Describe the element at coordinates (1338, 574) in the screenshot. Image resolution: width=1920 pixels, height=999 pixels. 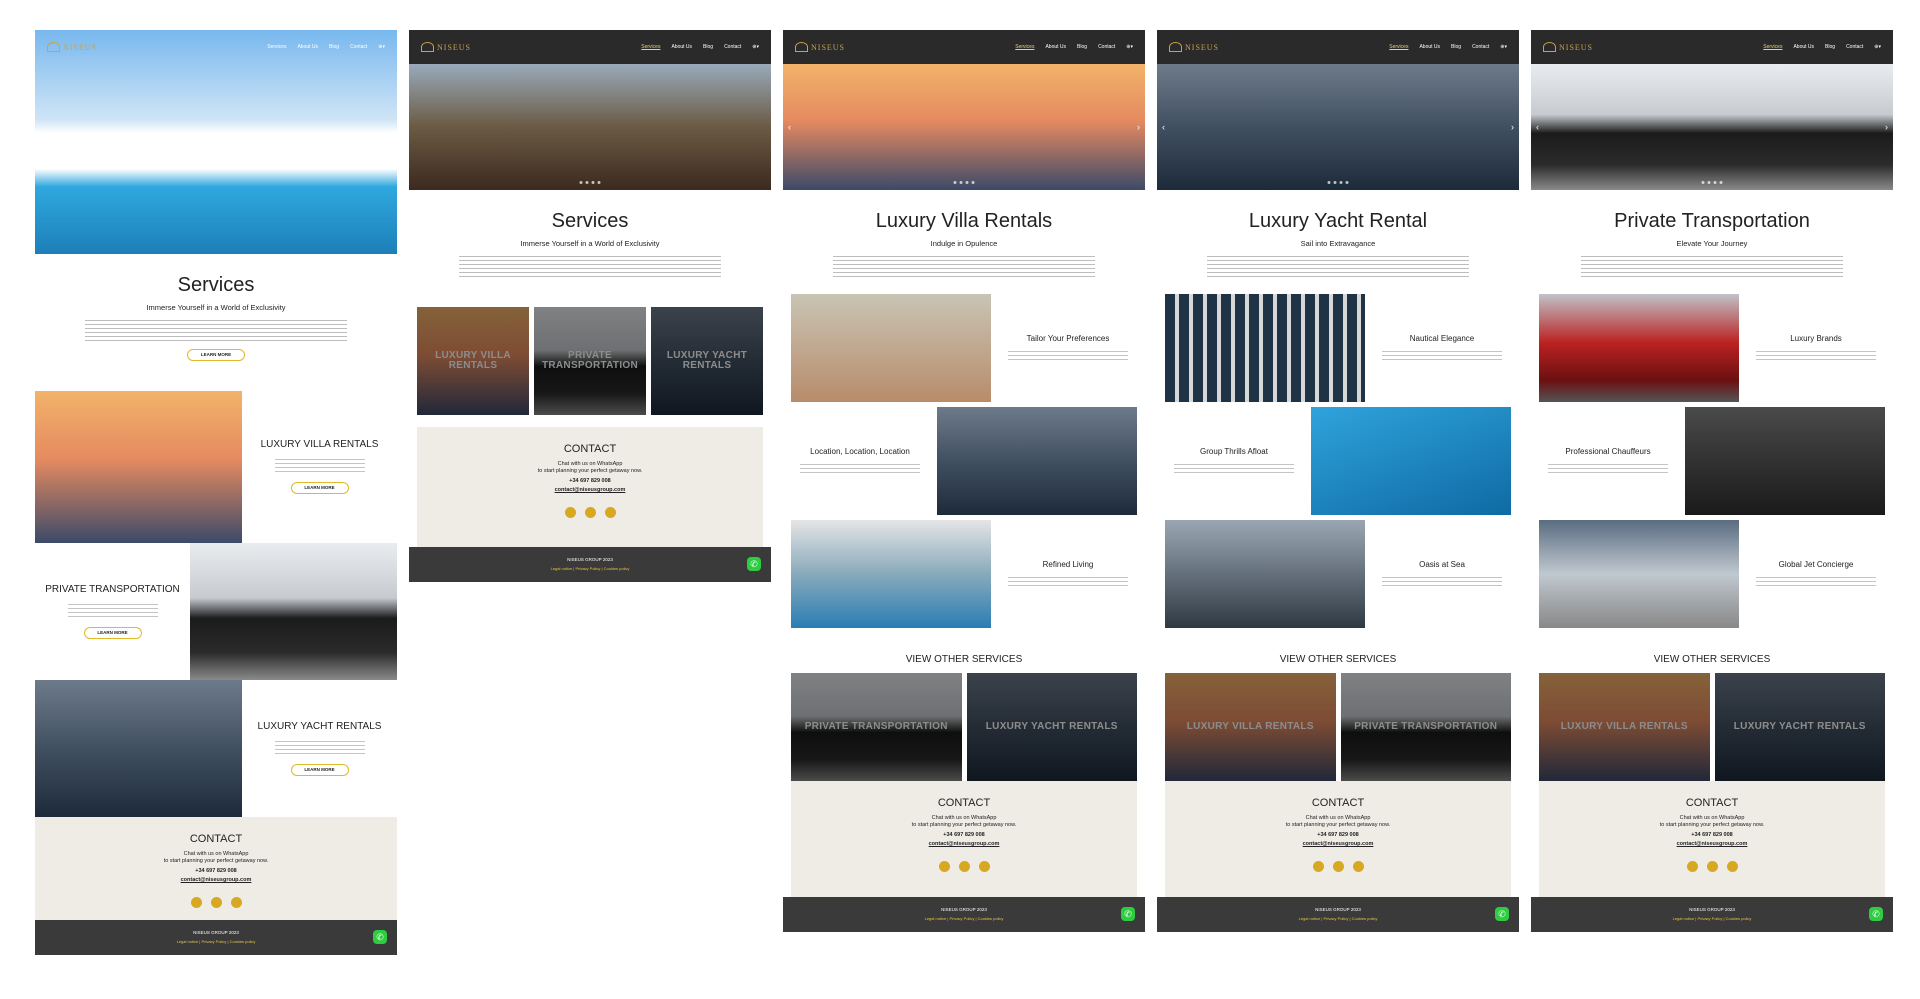
I see `feature-row: Oasis at Sea` at that location.